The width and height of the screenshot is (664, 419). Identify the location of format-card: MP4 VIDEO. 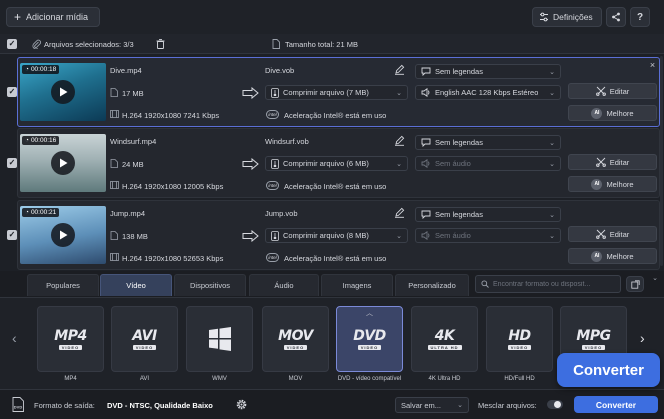
(70, 339).